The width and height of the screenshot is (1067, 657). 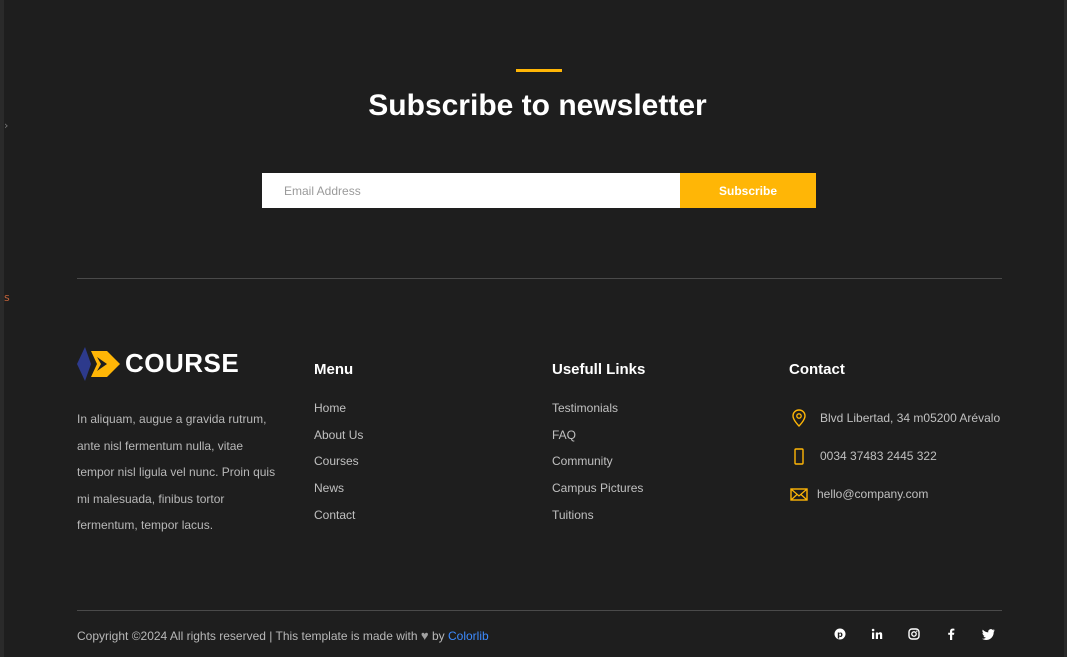 I want to click on linkedin-icon, so click(x=877, y=634).